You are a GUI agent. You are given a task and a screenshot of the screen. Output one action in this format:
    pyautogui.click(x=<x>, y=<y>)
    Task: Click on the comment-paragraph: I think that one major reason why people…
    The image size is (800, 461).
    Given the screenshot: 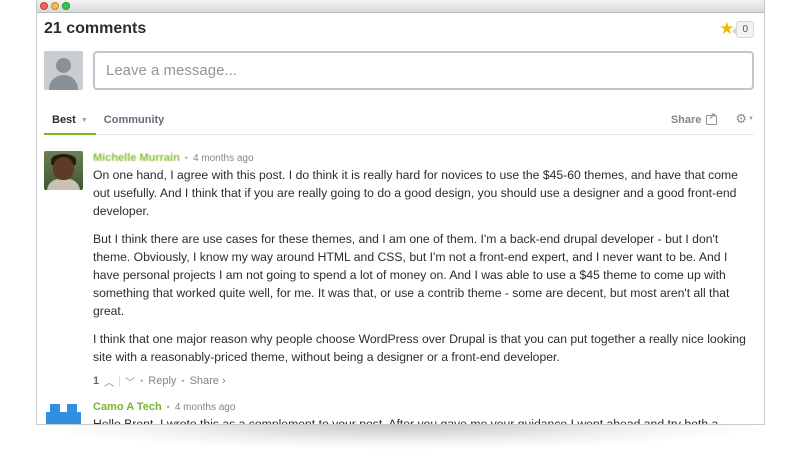 What is the action you would take?
    pyautogui.click(x=419, y=348)
    